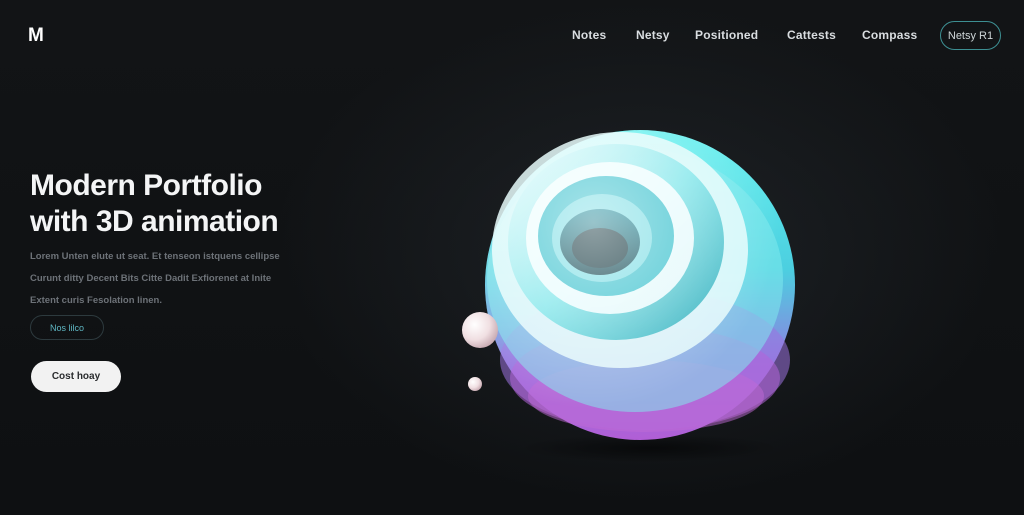  I want to click on hero-title: Modern Portfolio with 3D animation, so click(200, 204).